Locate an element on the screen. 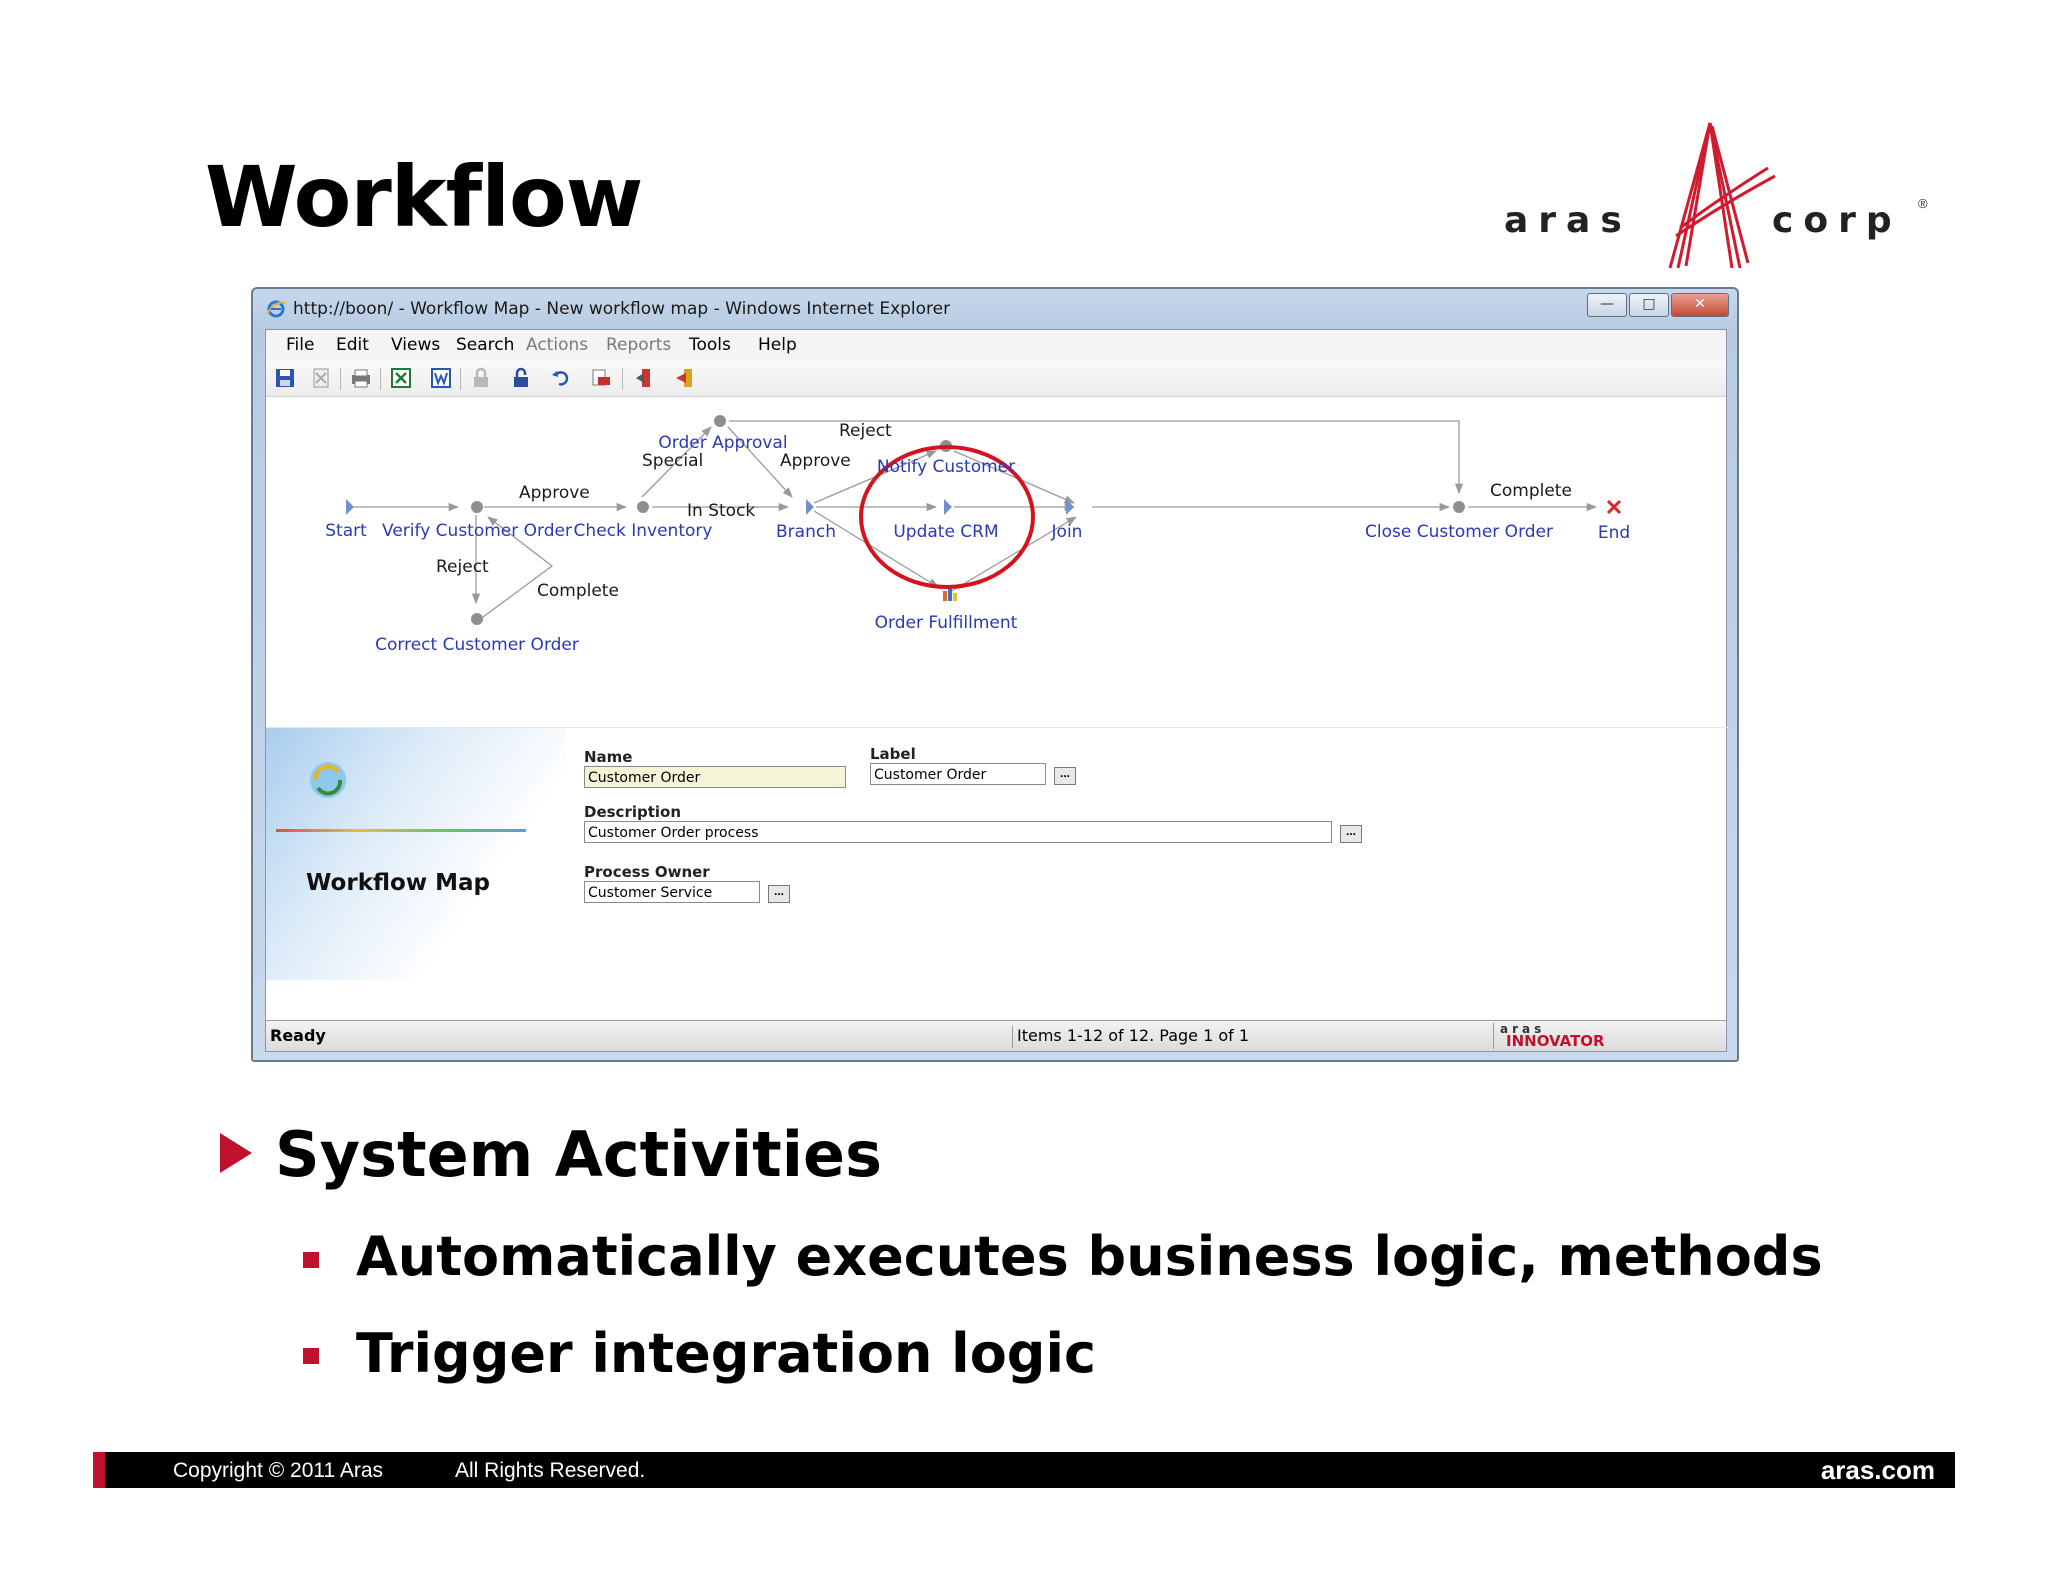 This screenshot has height=1582, width=2048. internet-explorer-icon is located at coordinates (276, 309).